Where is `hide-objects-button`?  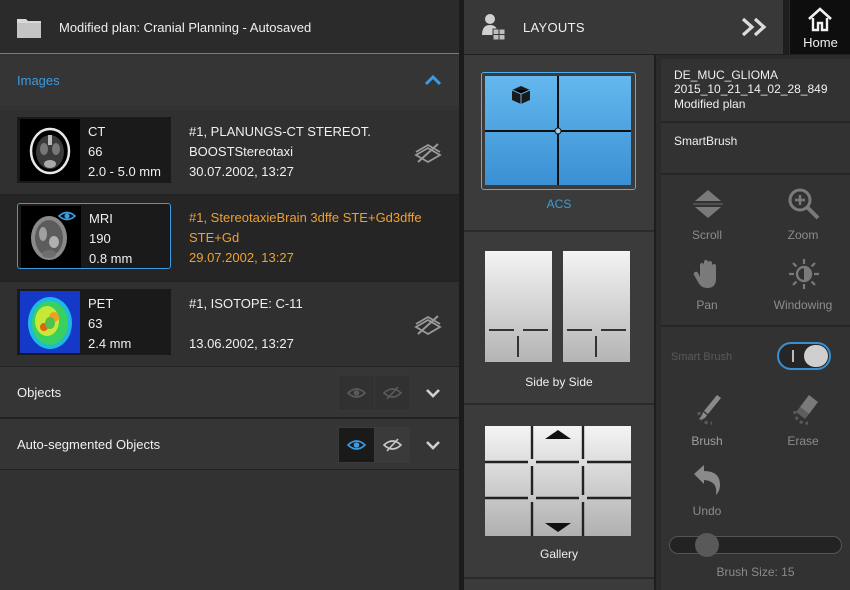
hide-objects-button is located at coordinates (391, 393).